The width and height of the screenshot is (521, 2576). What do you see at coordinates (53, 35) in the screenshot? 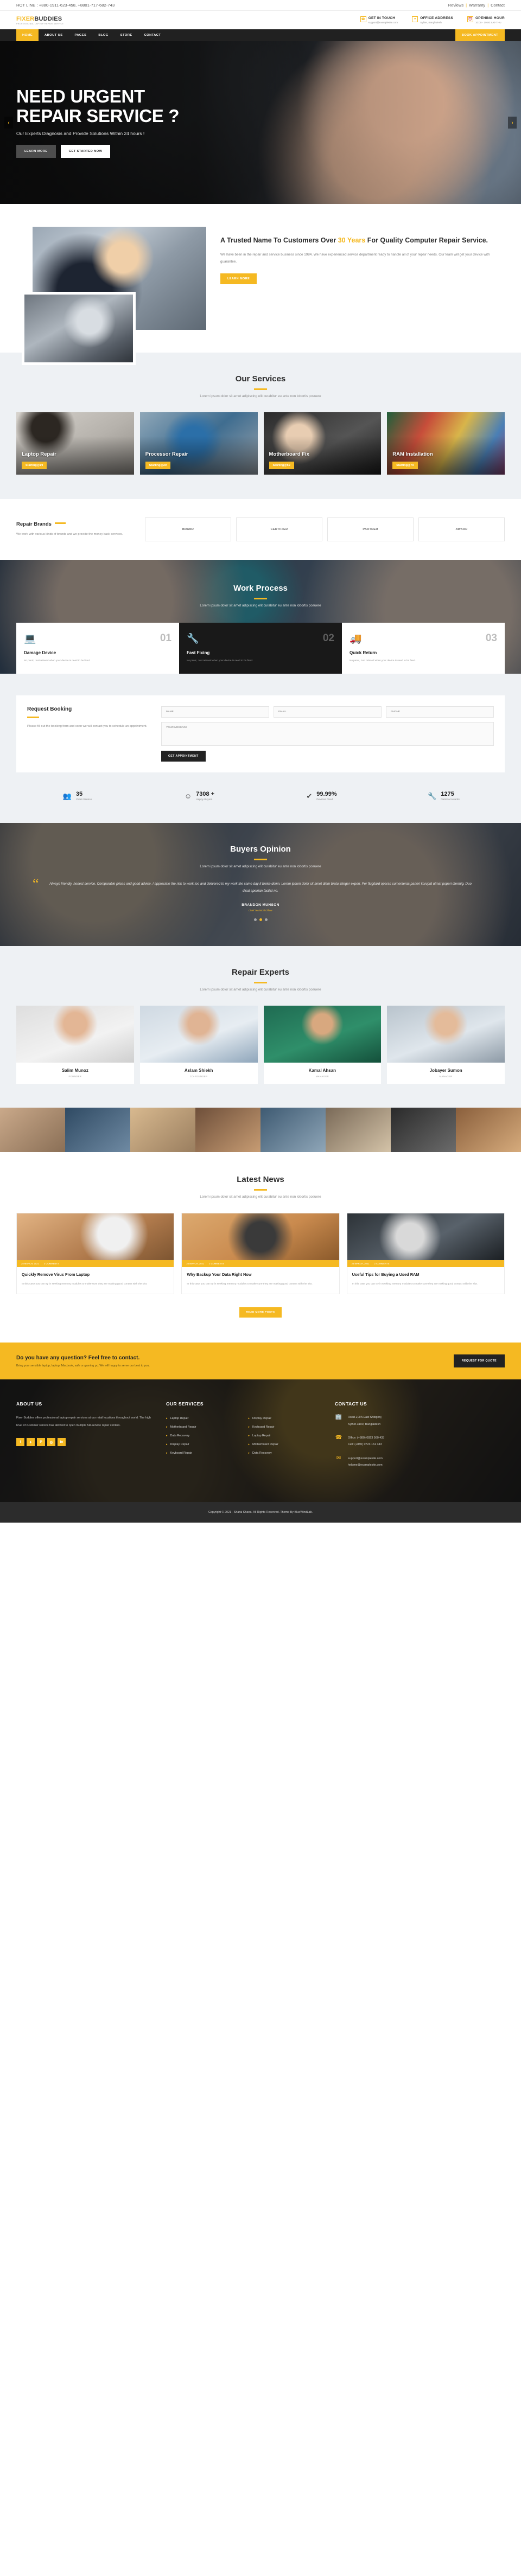
I see `nav-item-about-us: ABOUT US` at bounding box center [53, 35].